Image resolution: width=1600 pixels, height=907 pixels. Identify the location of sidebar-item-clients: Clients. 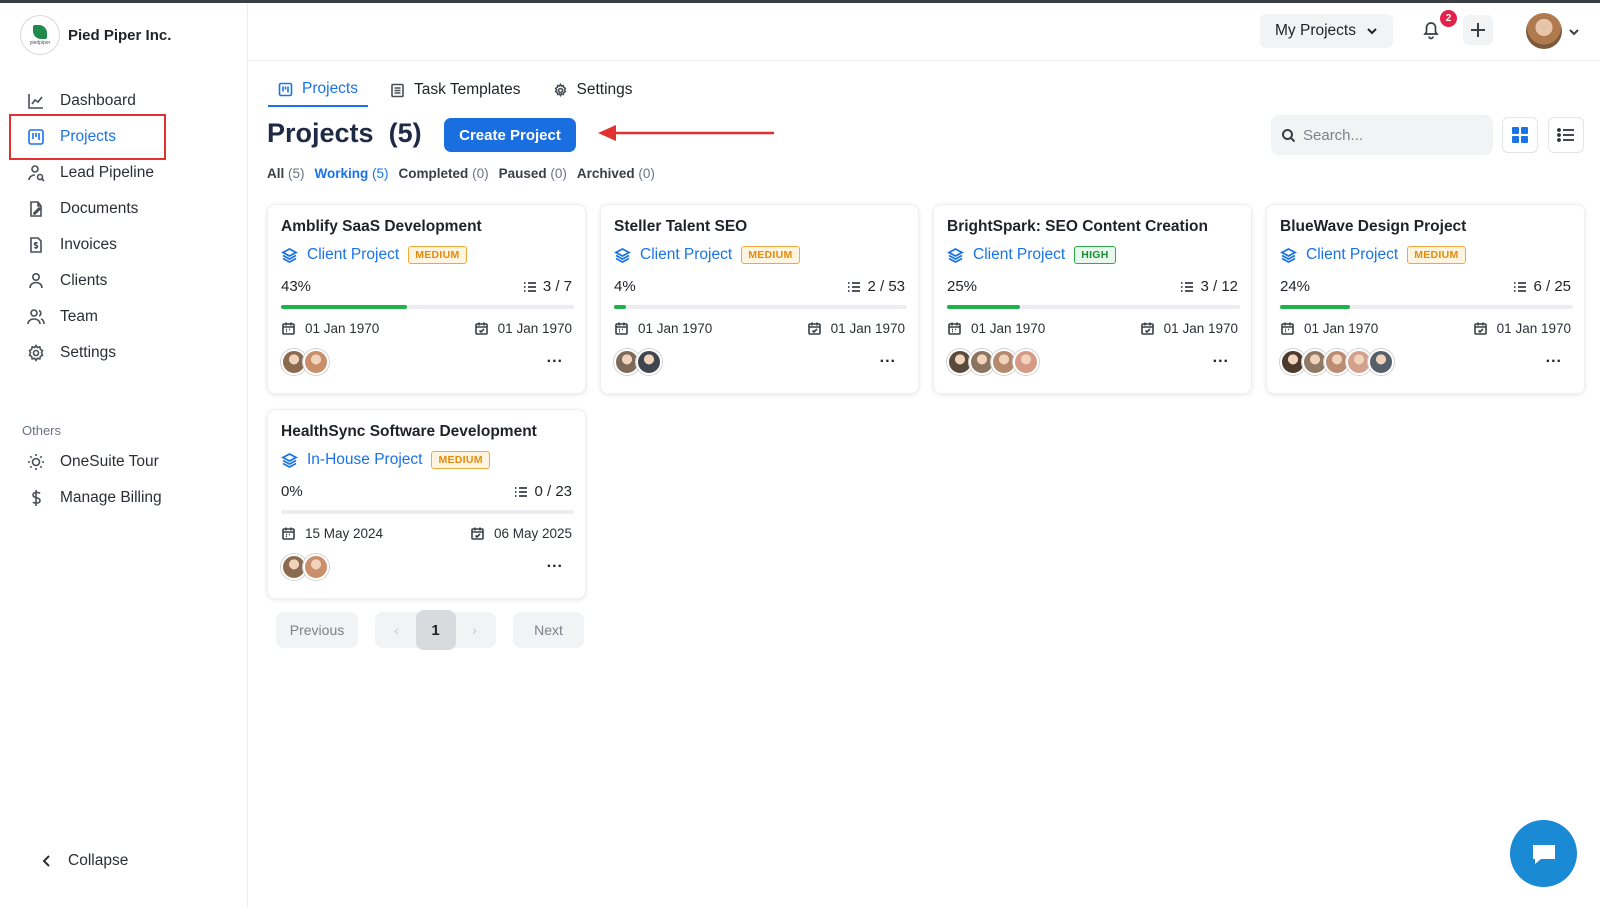
(124, 281).